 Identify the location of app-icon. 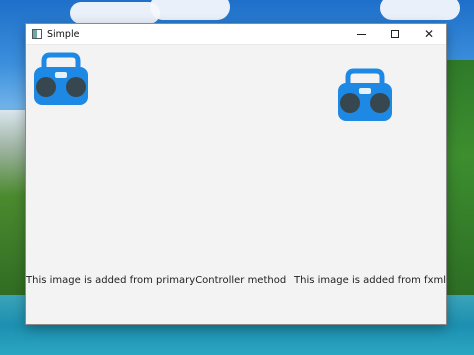
(37, 34).